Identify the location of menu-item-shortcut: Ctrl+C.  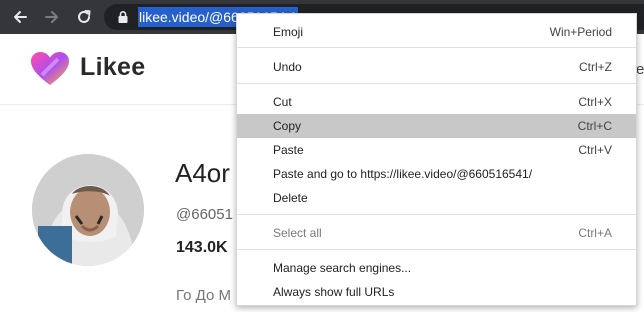
(594, 126).